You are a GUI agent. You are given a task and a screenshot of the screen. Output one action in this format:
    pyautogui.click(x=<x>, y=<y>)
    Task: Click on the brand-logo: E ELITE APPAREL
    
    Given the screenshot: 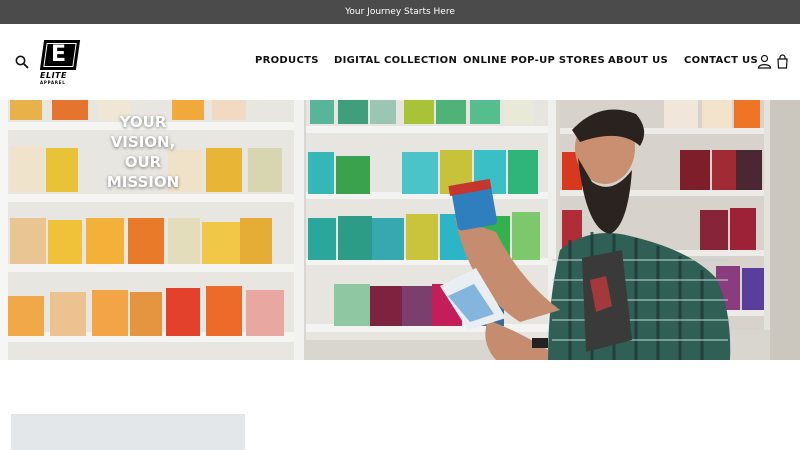 What is the action you would take?
    pyautogui.click(x=60, y=63)
    